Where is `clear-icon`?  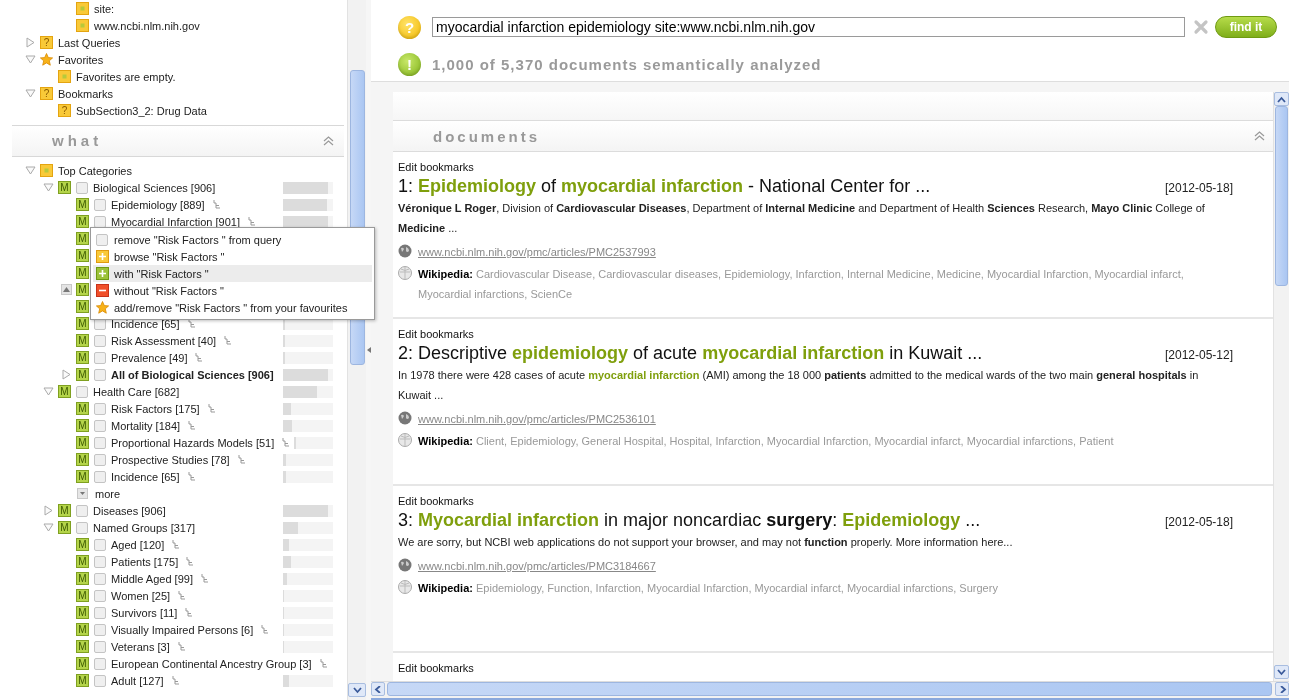
clear-icon is located at coordinates (1201, 27).